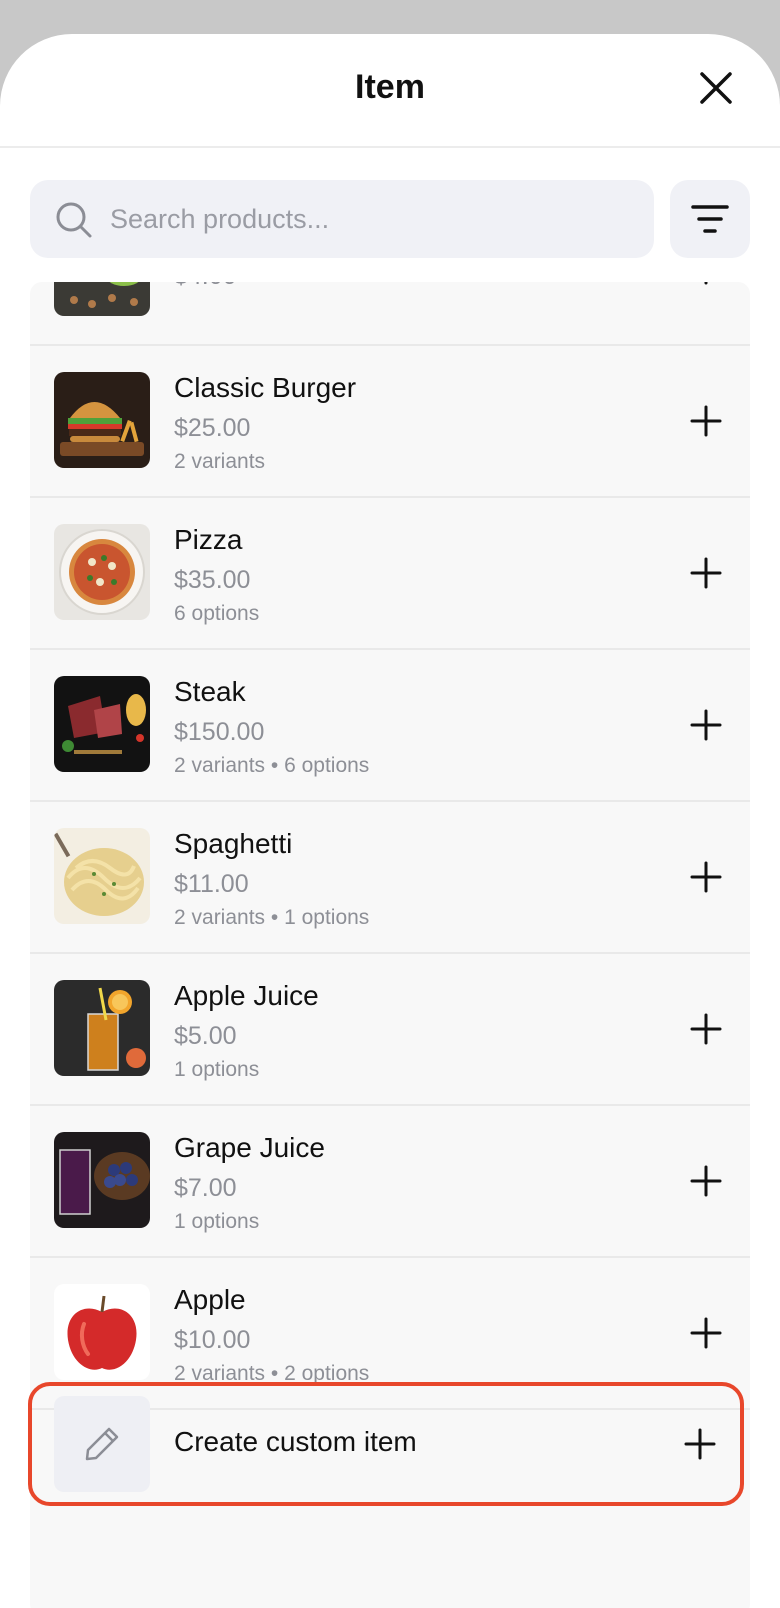 The height and width of the screenshot is (1608, 780). What do you see at coordinates (102, 1028) in the screenshot?
I see `product-thumbnail-apple-juice` at bounding box center [102, 1028].